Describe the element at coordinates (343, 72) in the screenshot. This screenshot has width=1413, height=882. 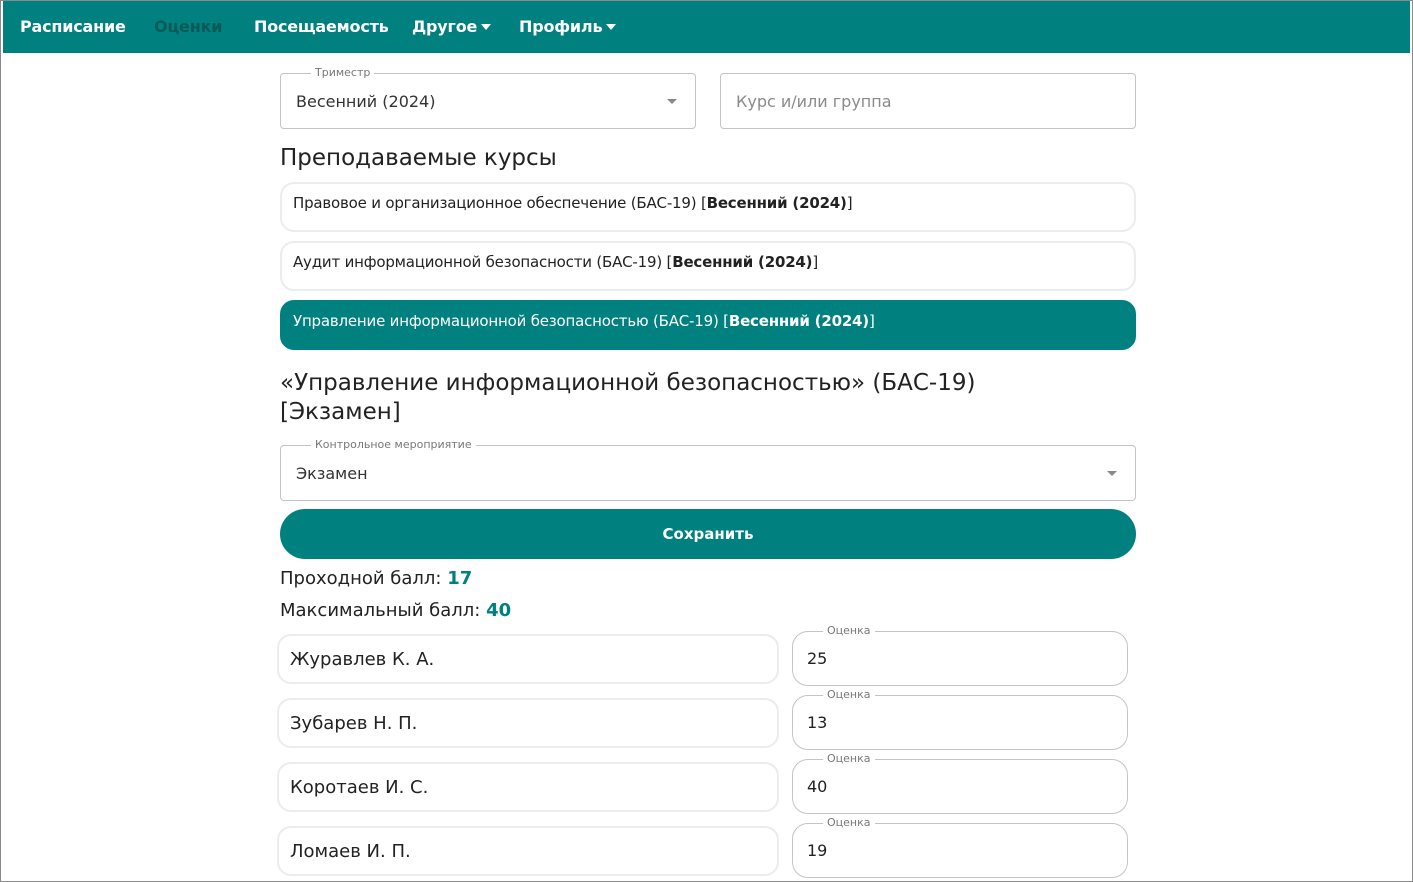
I see `trimester-label: Триместр` at that location.